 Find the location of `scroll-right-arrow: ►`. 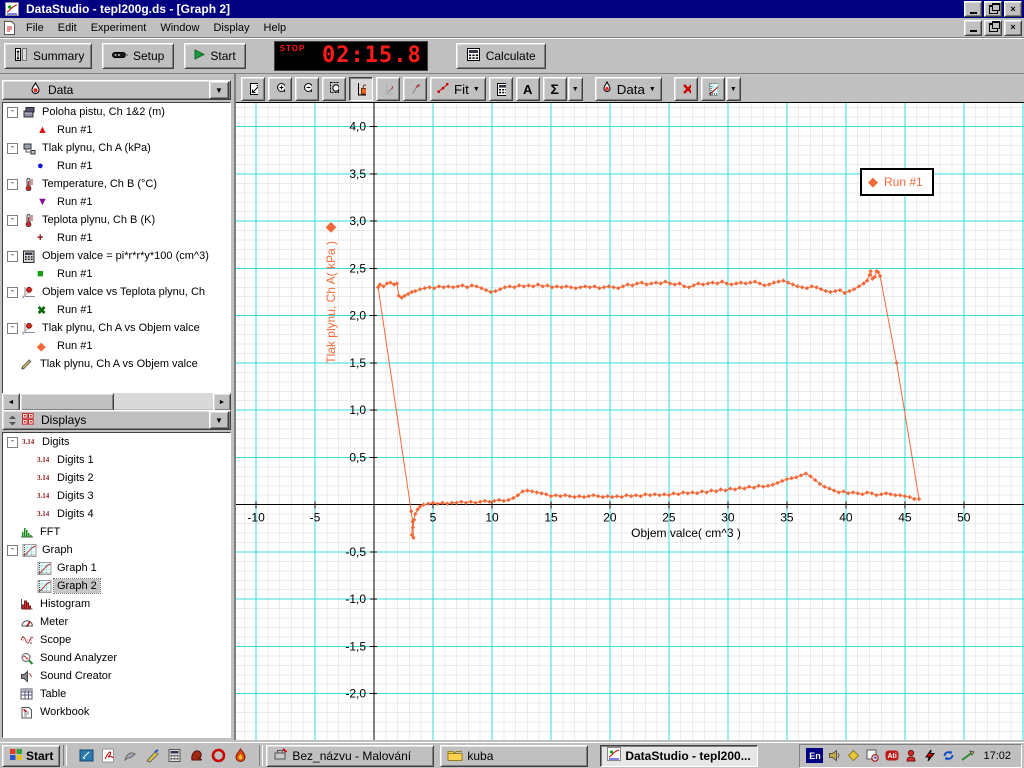

scroll-right-arrow: ► is located at coordinates (222, 402).